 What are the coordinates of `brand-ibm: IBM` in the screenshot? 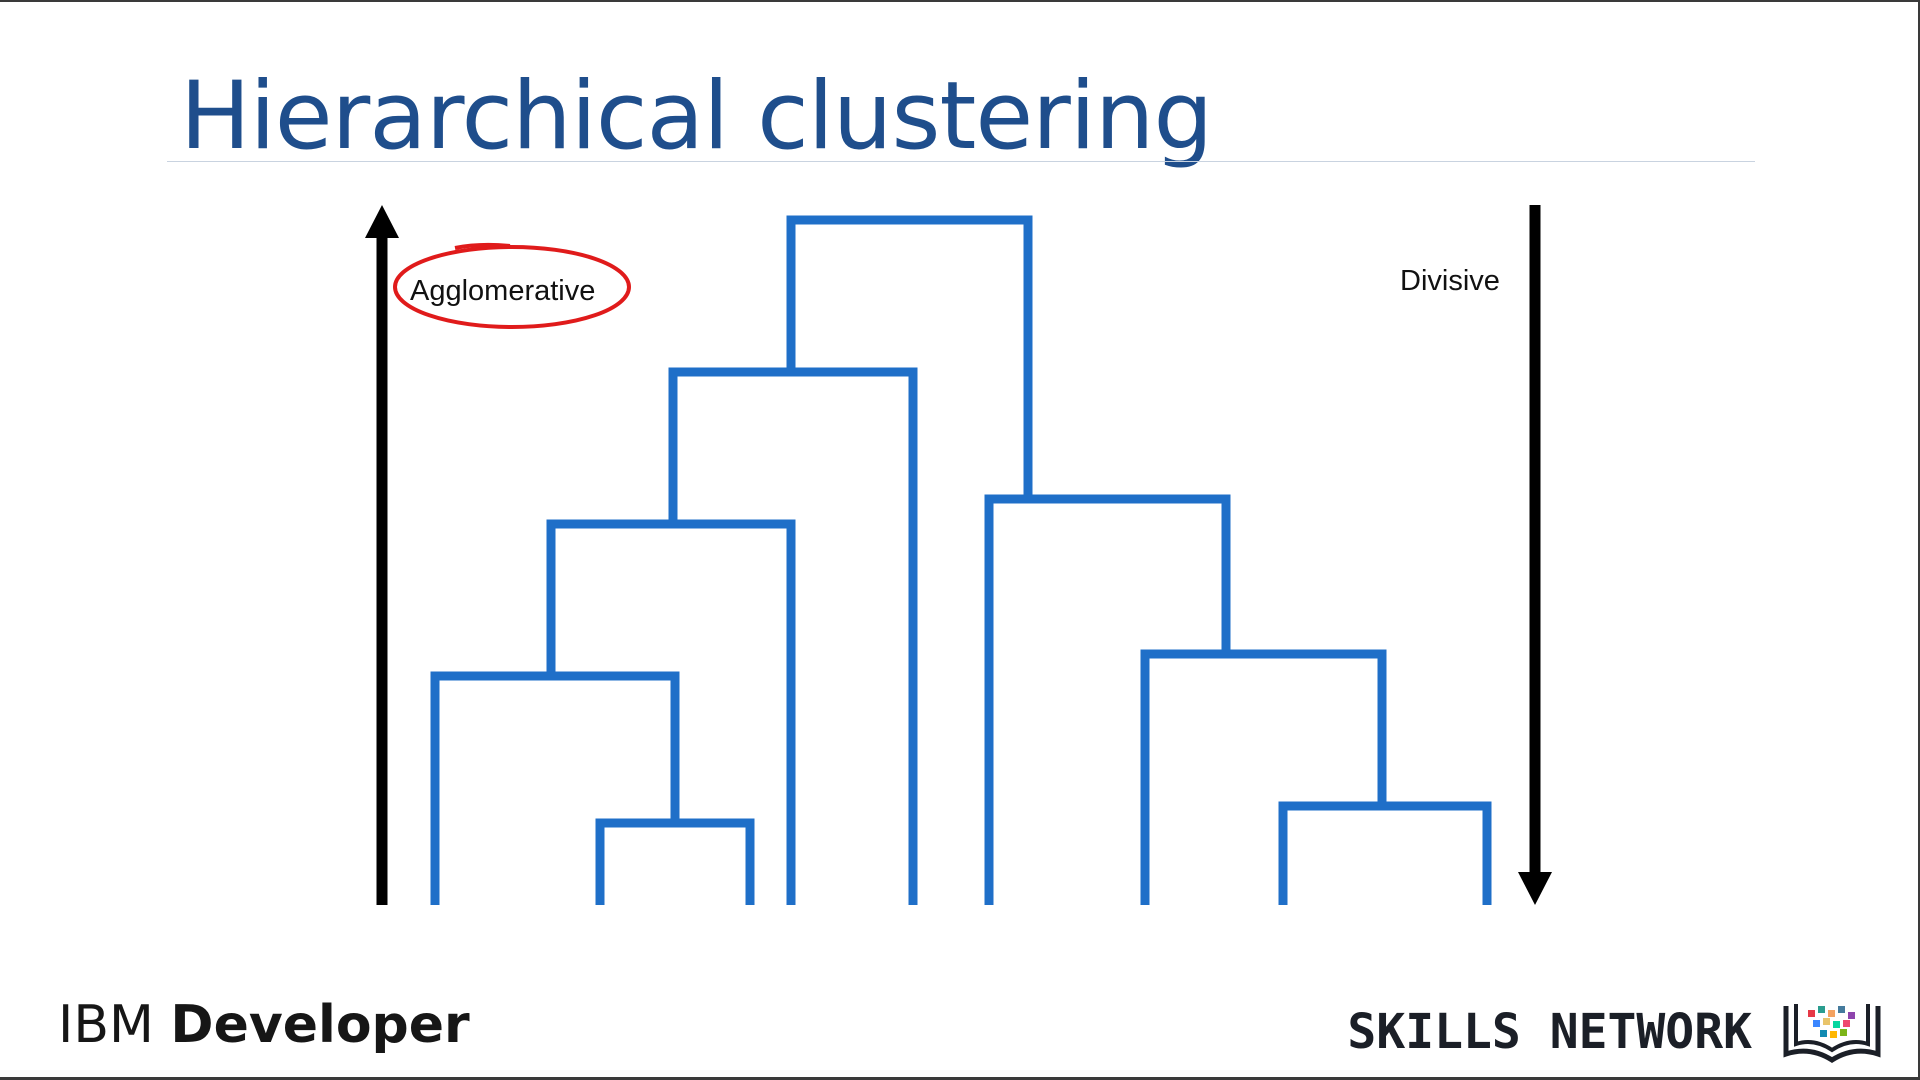 It's located at (114, 1025).